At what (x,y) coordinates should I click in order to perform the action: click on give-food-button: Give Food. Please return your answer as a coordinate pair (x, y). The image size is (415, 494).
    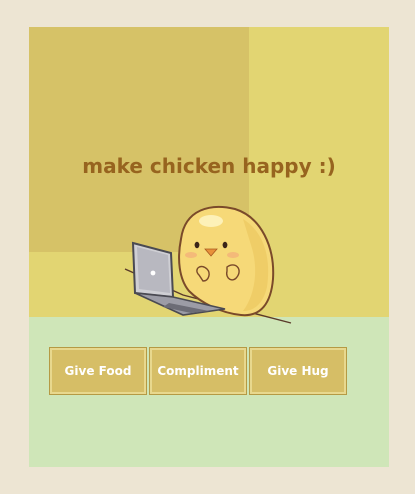
    Looking at the image, I should click on (98, 371).